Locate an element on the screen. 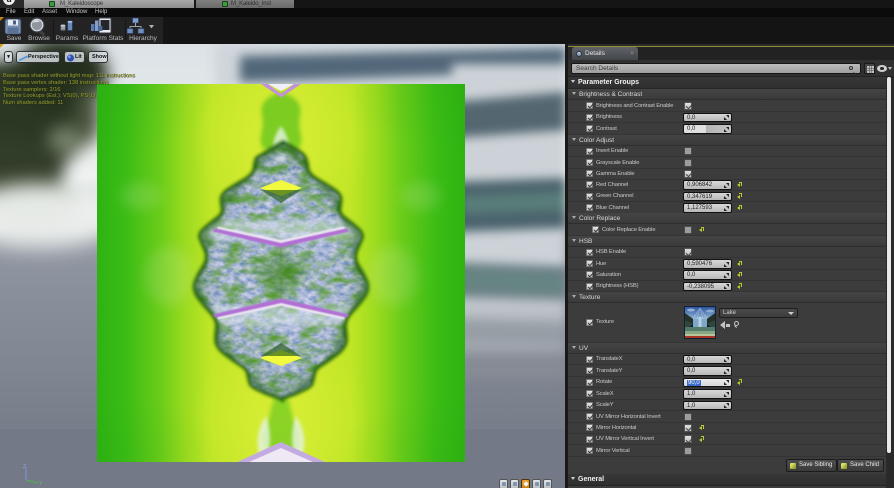 The height and width of the screenshot is (488, 894). svg-text: Y is located at coordinates (41, 483).